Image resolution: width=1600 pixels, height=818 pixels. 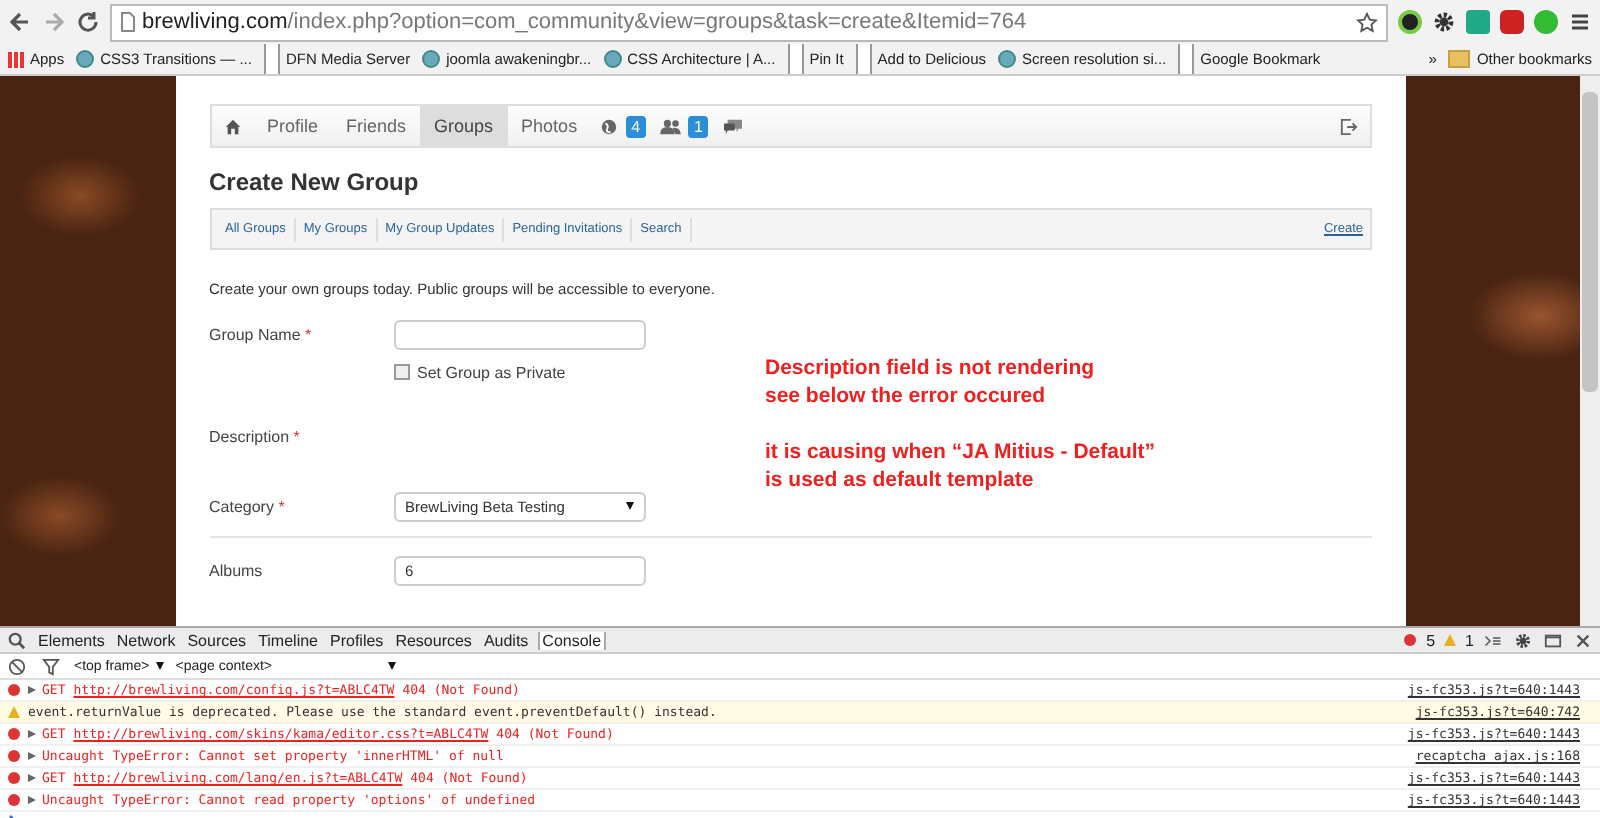 I want to click on nav-tab: Friends, so click(x=376, y=126).